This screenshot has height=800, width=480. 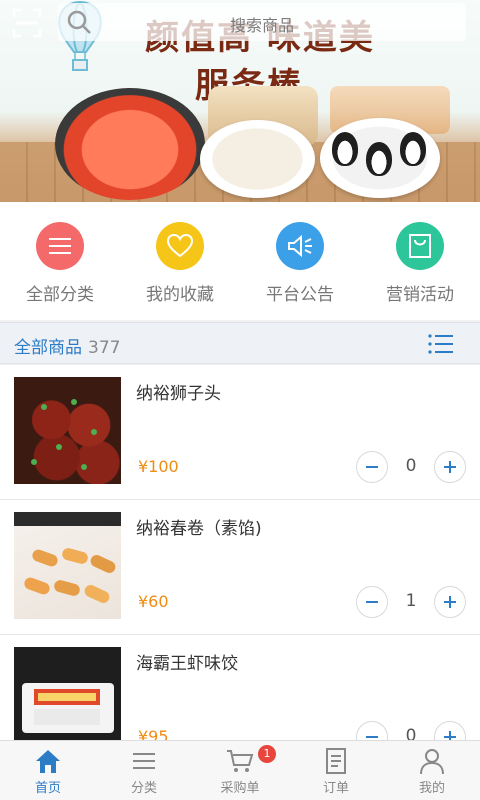 I want to click on quick-nav-announcements: 平台公告, so click(x=300, y=261).